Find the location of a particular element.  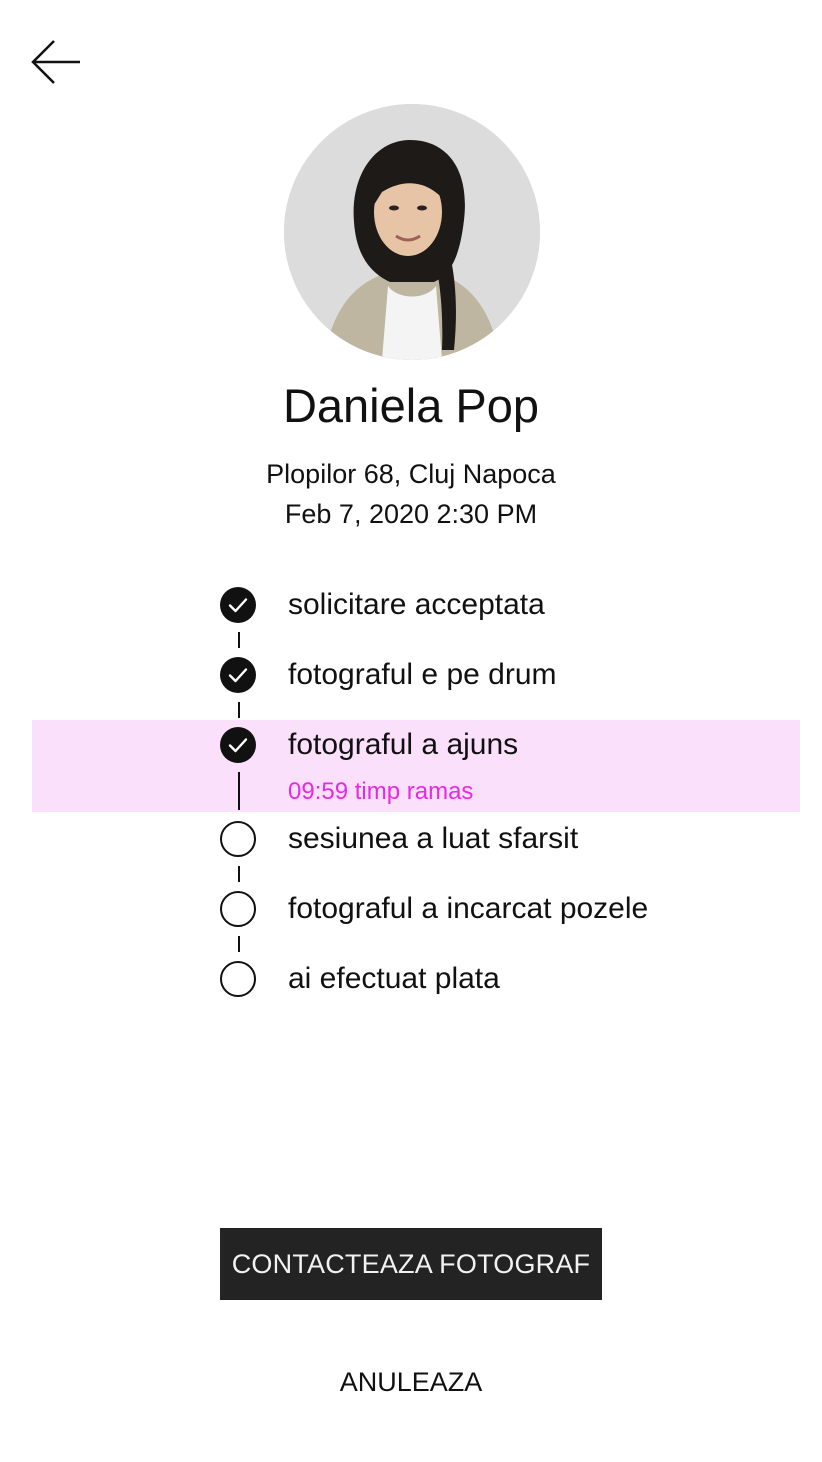

arrow-left-icon is located at coordinates (55, 62).